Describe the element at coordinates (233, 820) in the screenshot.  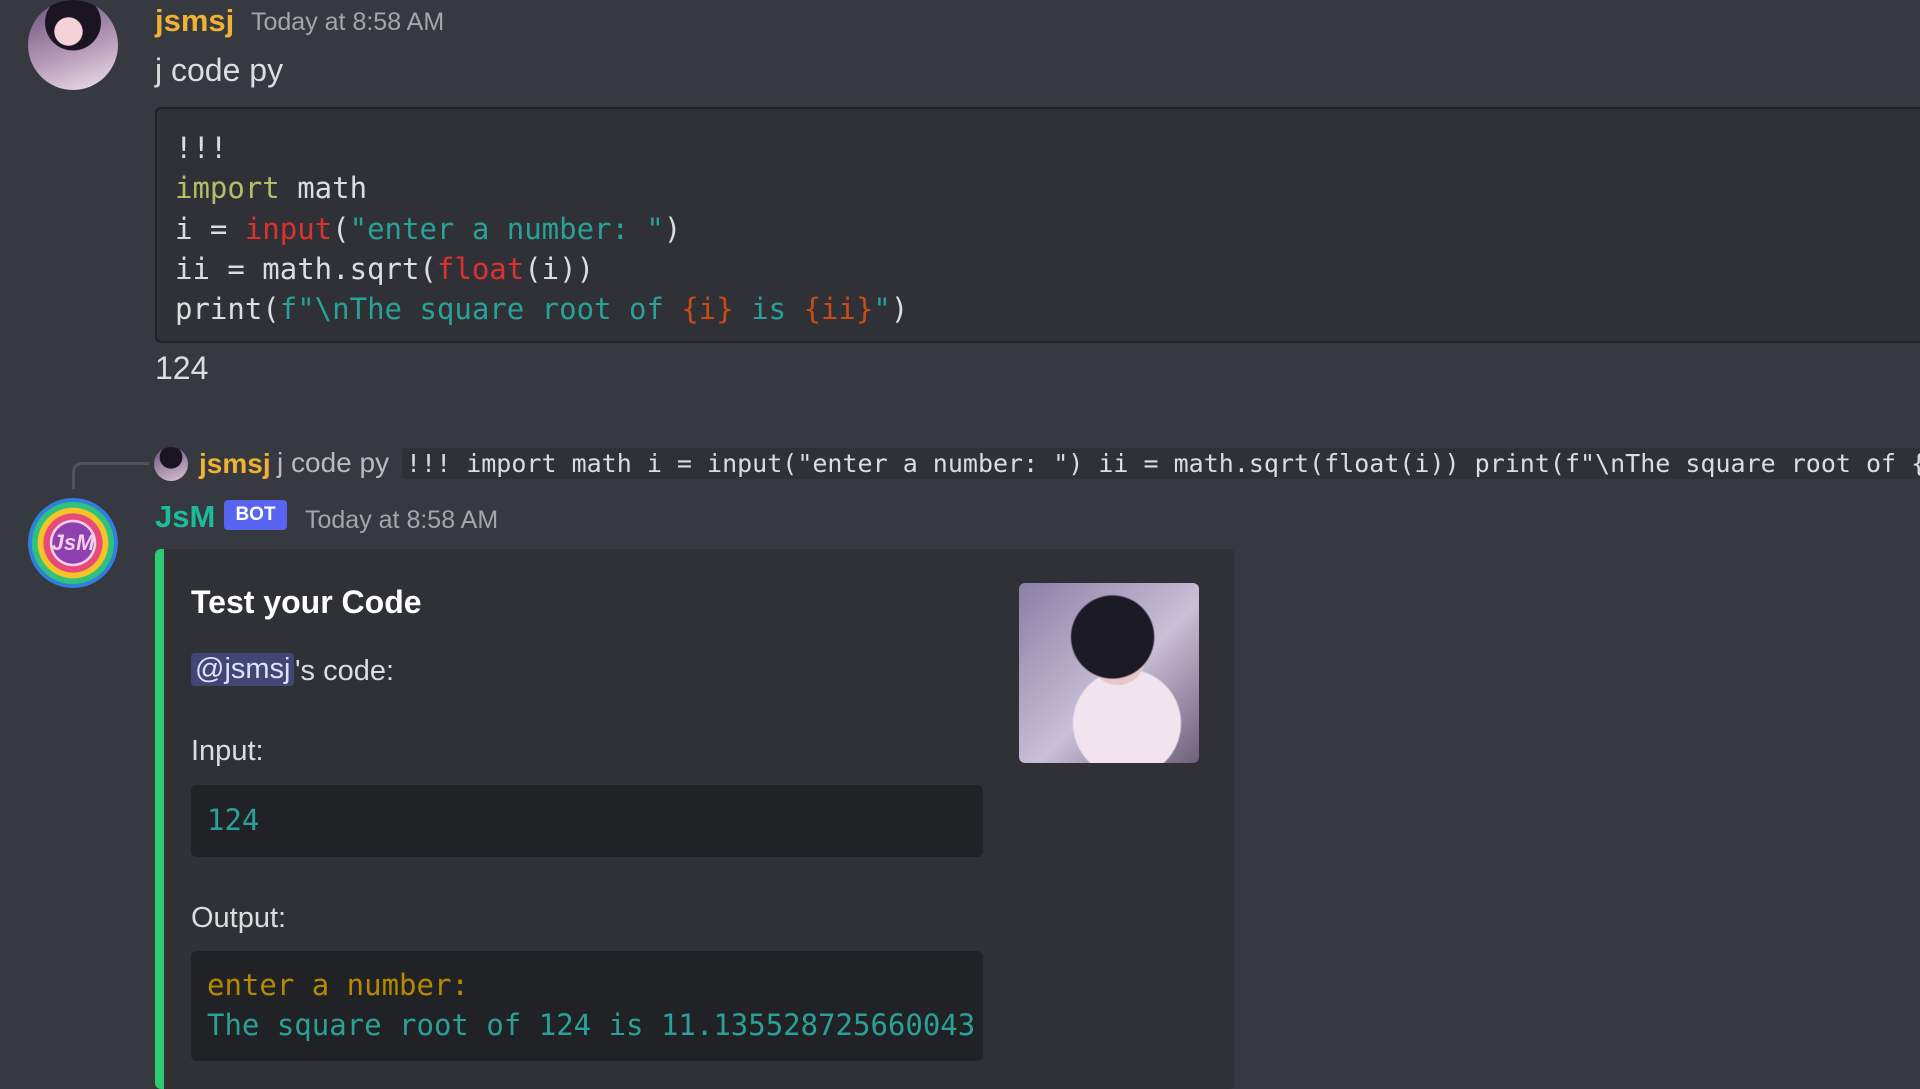
I see `input-value: 124` at that location.